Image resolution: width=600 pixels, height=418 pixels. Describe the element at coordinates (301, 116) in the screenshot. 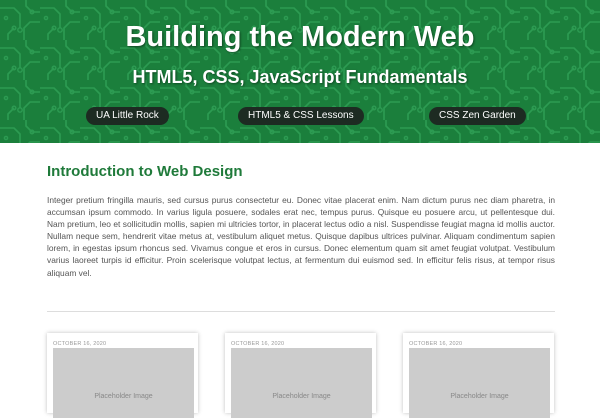

I see `nav-link-html5-css-lessons: HTML5 & CSS Lessons` at that location.